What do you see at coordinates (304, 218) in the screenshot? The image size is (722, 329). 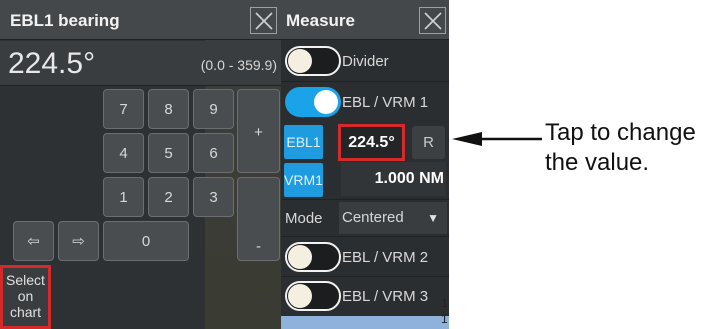 I see `mode-label: Mode` at bounding box center [304, 218].